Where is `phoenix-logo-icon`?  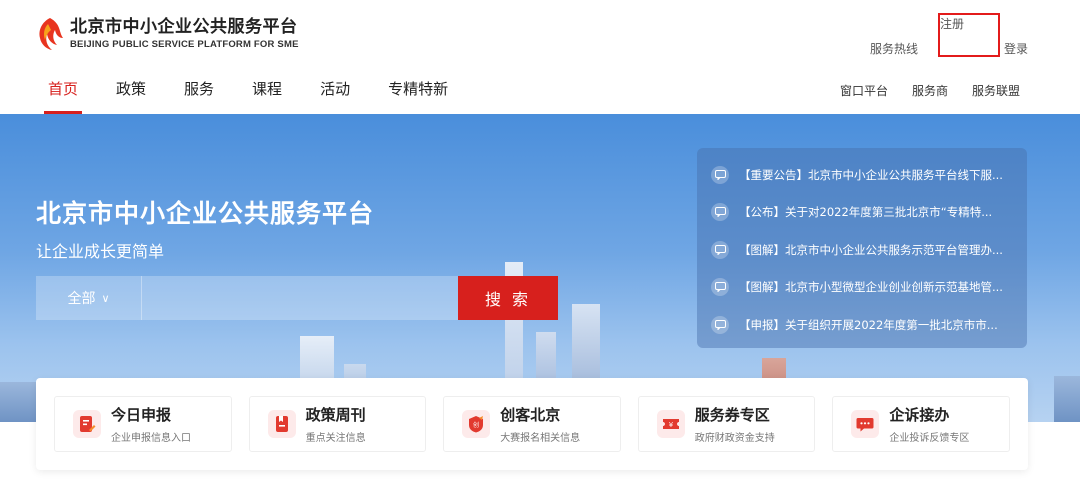
phoenix-logo-icon is located at coordinates (51, 34).